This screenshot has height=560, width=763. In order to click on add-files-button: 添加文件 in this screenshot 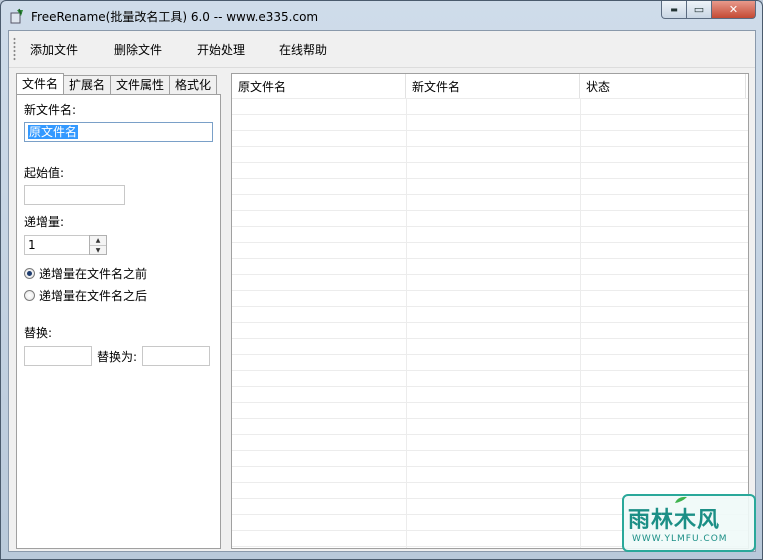, I will do `click(54, 49)`.